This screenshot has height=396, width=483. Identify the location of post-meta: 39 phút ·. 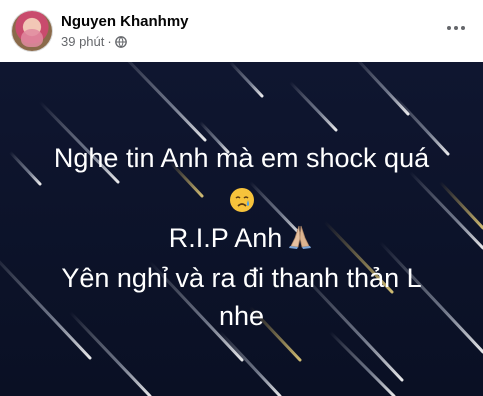
(94, 41).